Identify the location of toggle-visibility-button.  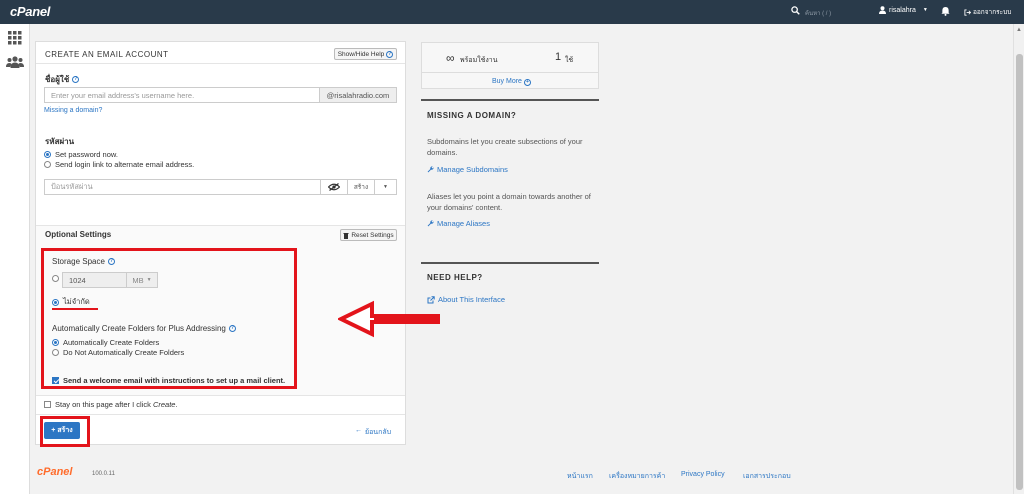
(334, 187).